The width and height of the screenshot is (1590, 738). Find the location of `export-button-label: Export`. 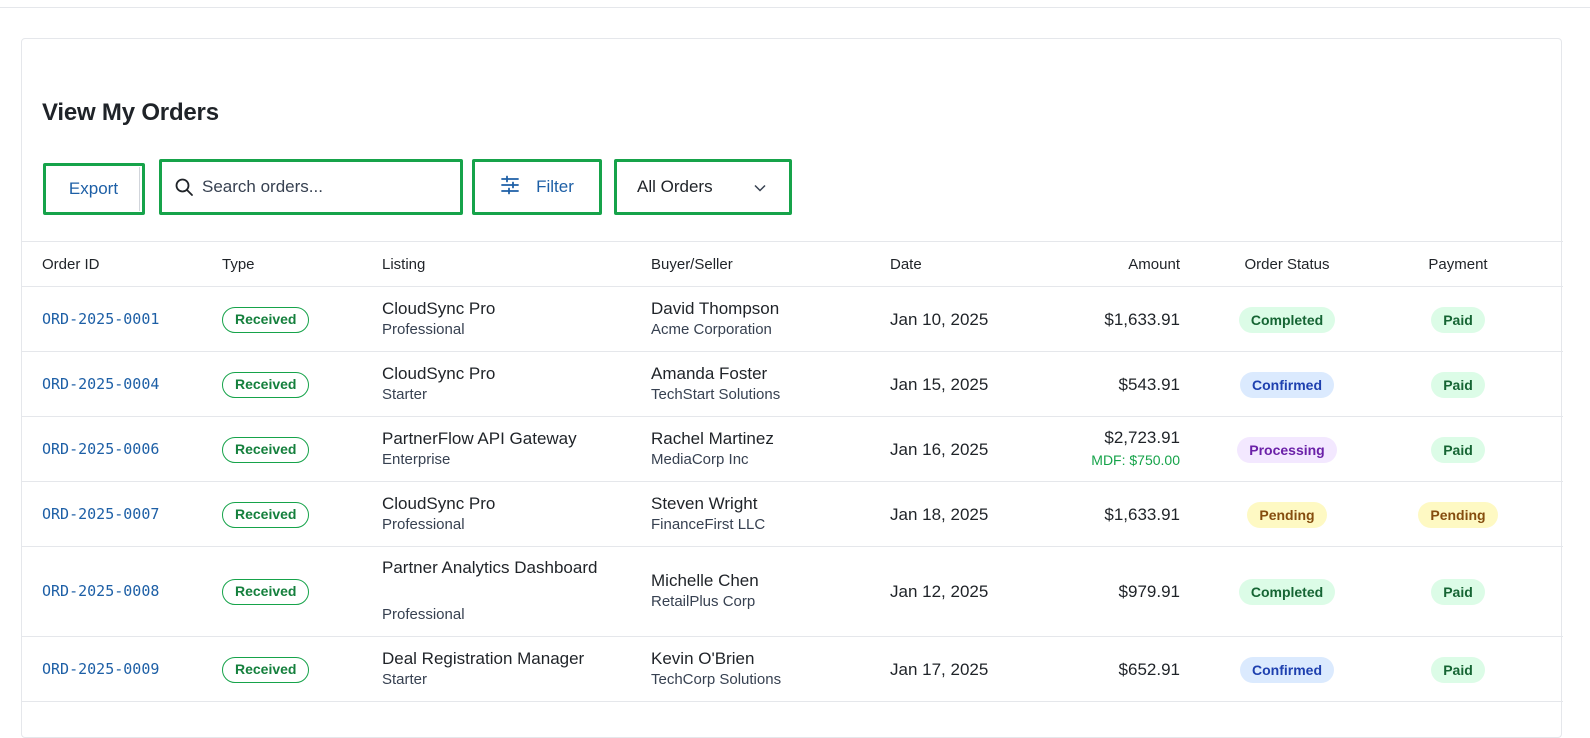

export-button-label: Export is located at coordinates (94, 189).